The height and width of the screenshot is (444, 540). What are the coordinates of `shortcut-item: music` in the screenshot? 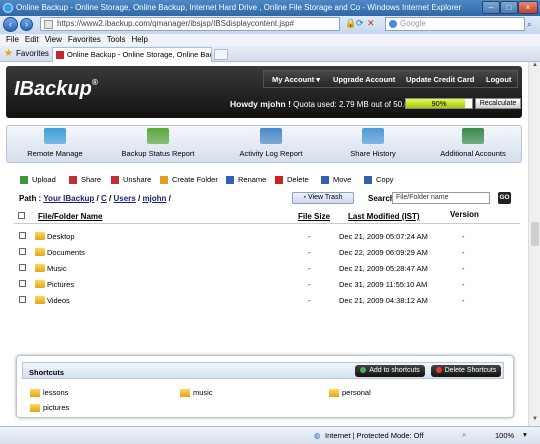 It's located at (196, 393).